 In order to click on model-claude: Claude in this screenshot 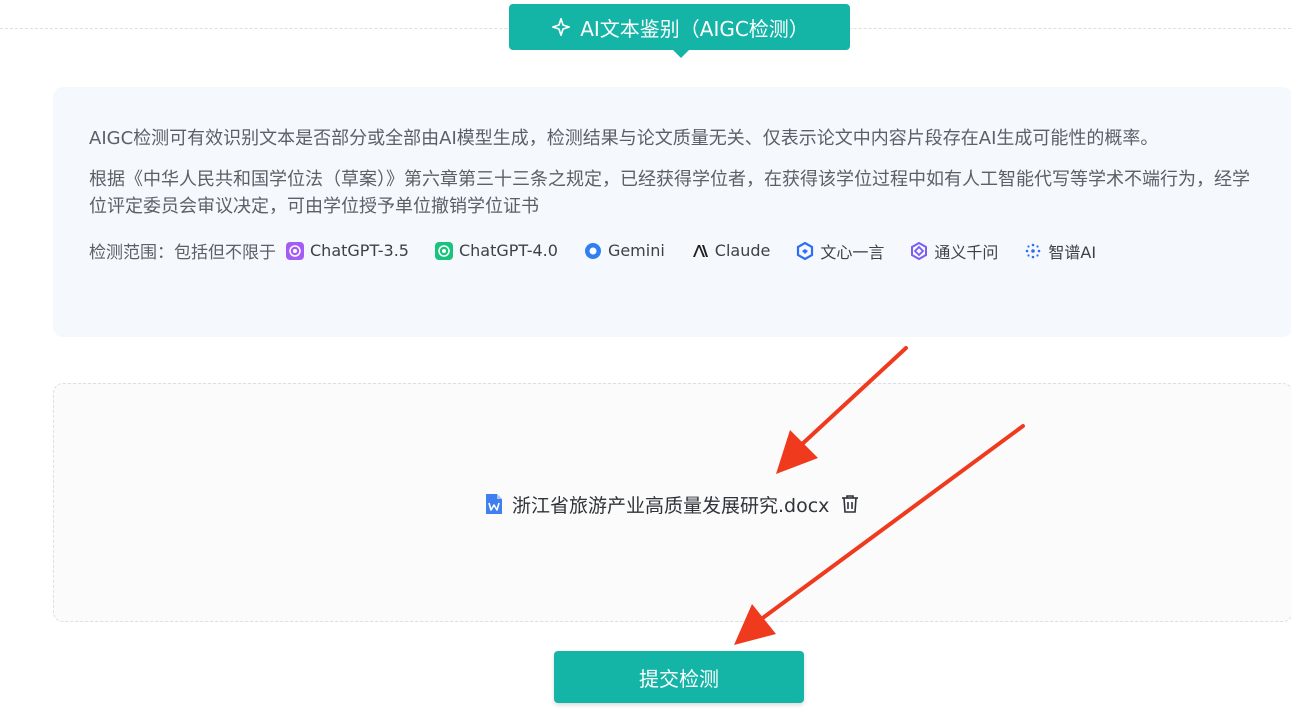, I will do `click(731, 250)`.